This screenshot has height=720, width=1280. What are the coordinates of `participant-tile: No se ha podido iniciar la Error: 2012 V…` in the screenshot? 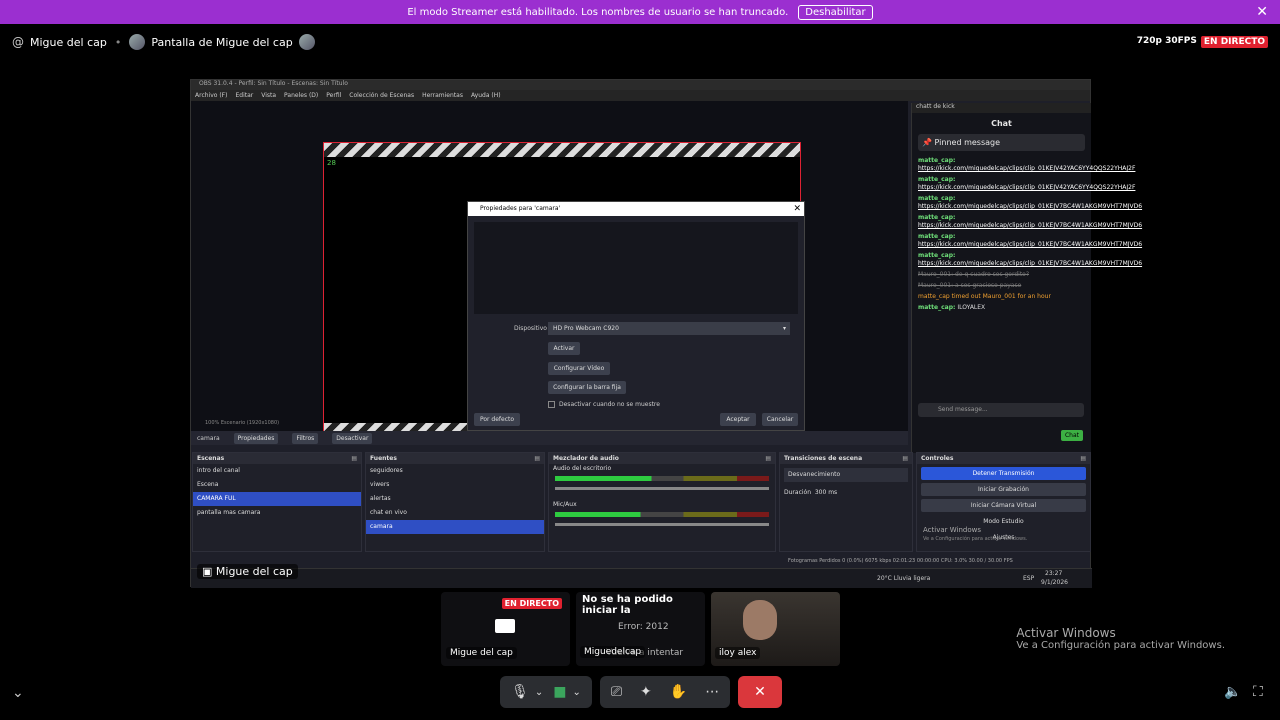 It's located at (640, 629).